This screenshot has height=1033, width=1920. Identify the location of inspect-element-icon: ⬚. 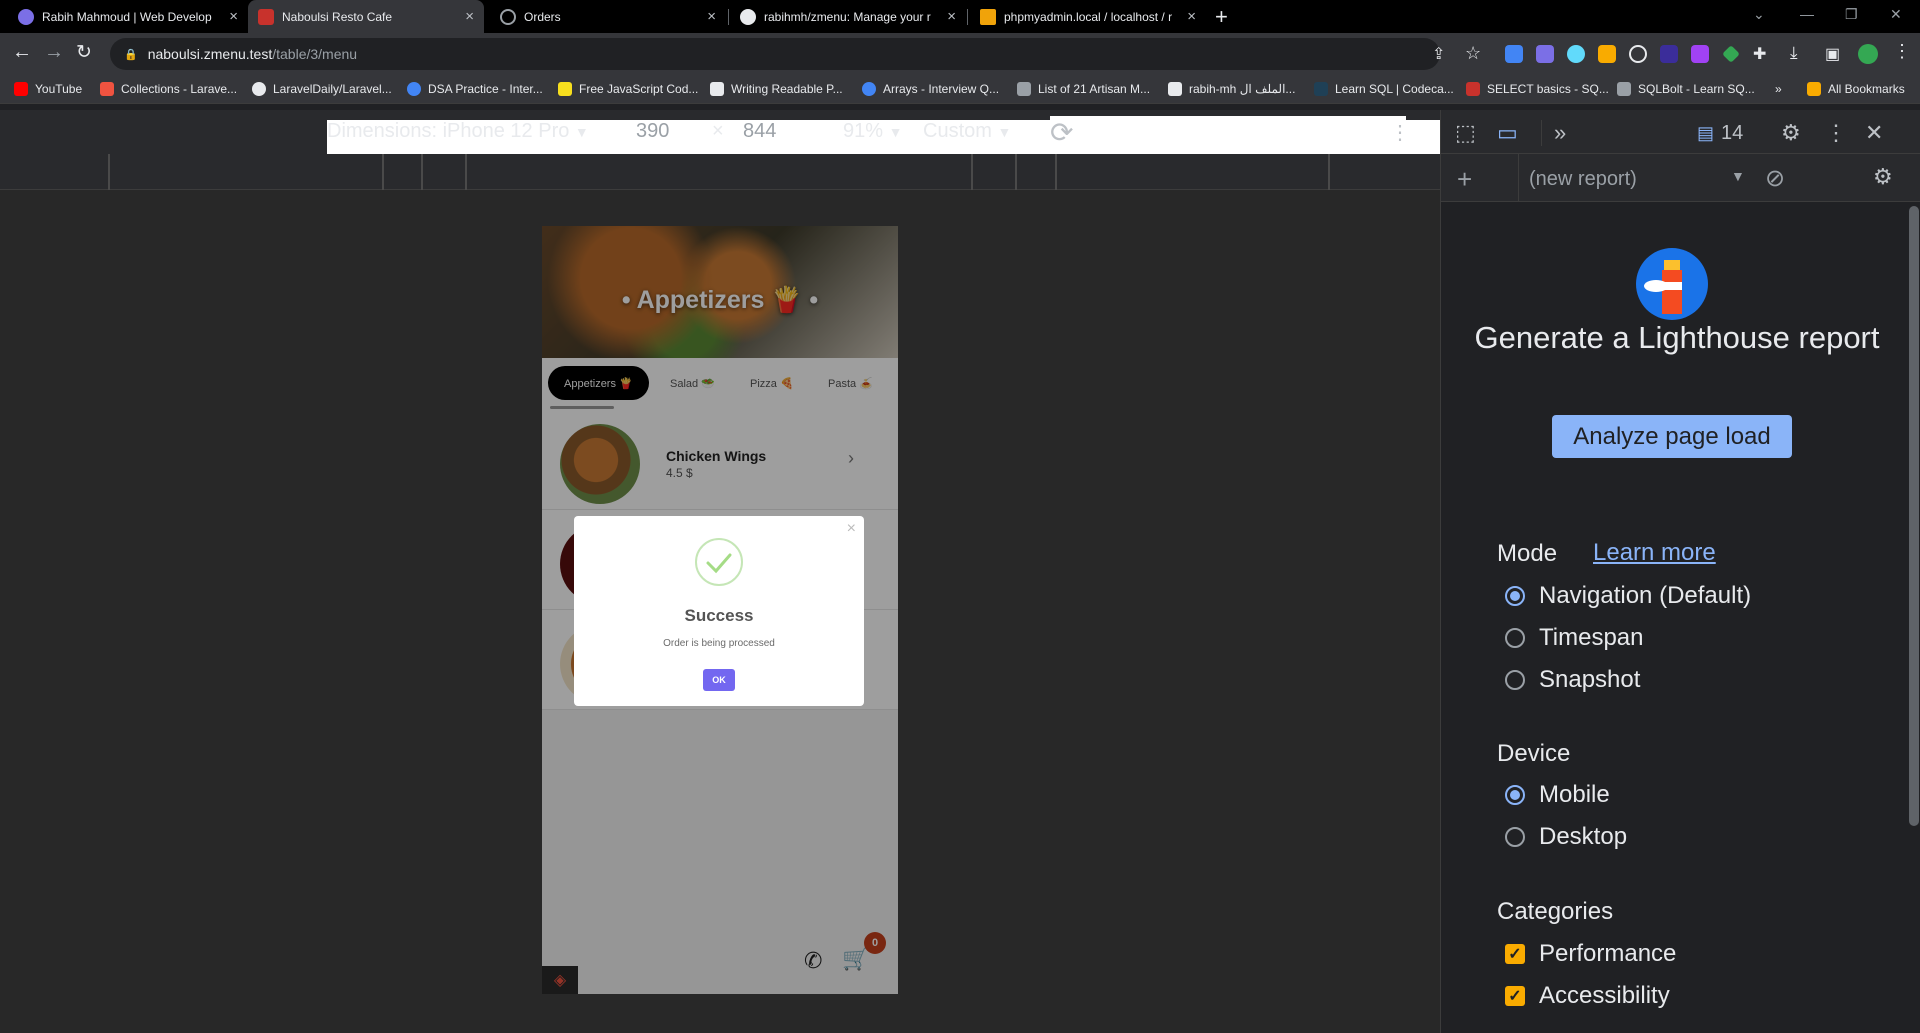
(1465, 133).